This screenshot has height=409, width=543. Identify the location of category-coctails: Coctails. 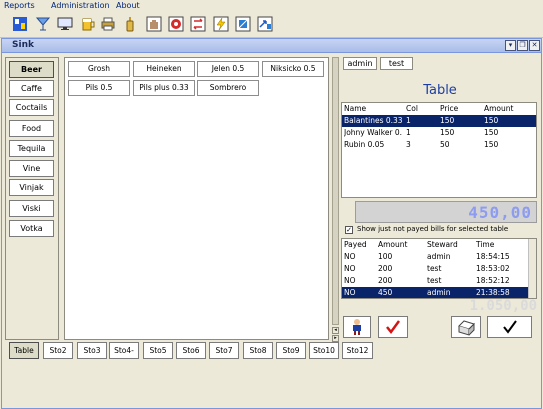
(31, 107).